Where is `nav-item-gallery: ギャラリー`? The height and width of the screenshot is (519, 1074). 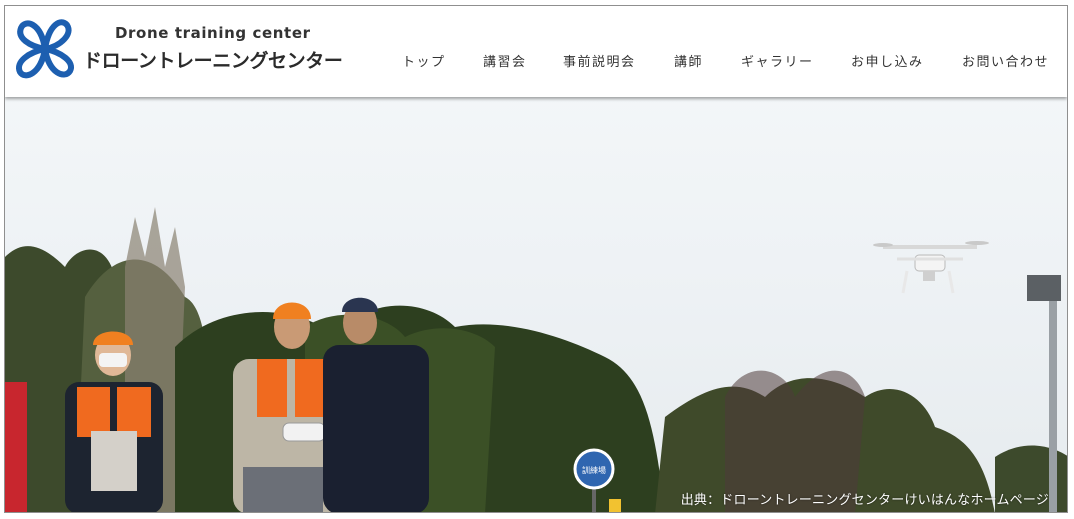
nav-item-gallery: ギャラリー is located at coordinates (777, 60).